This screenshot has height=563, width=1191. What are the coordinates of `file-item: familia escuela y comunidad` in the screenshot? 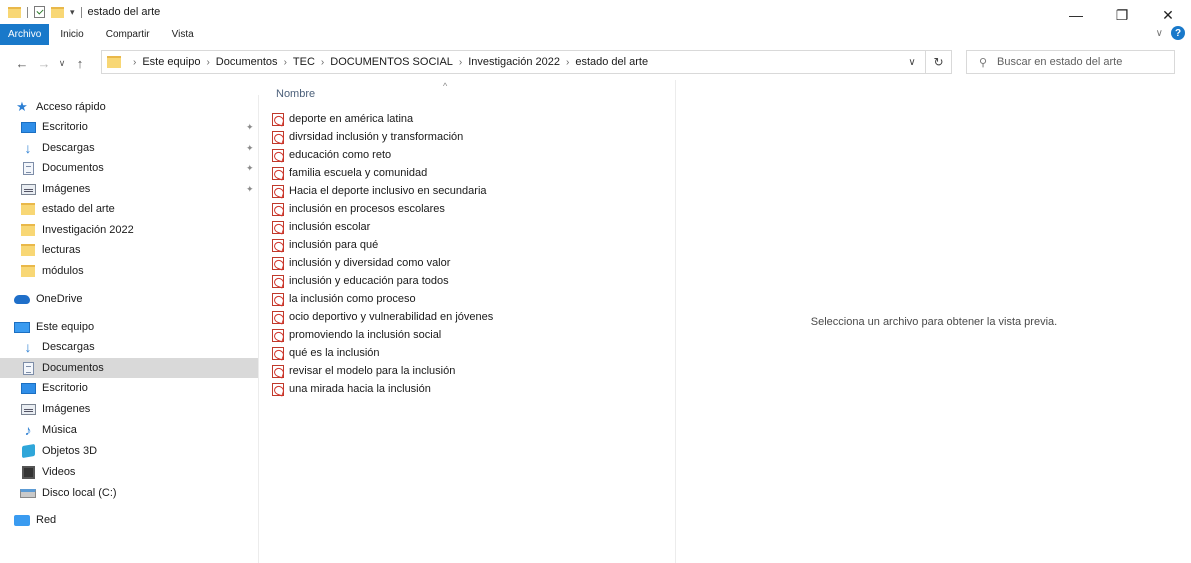 It's located at (349, 173).